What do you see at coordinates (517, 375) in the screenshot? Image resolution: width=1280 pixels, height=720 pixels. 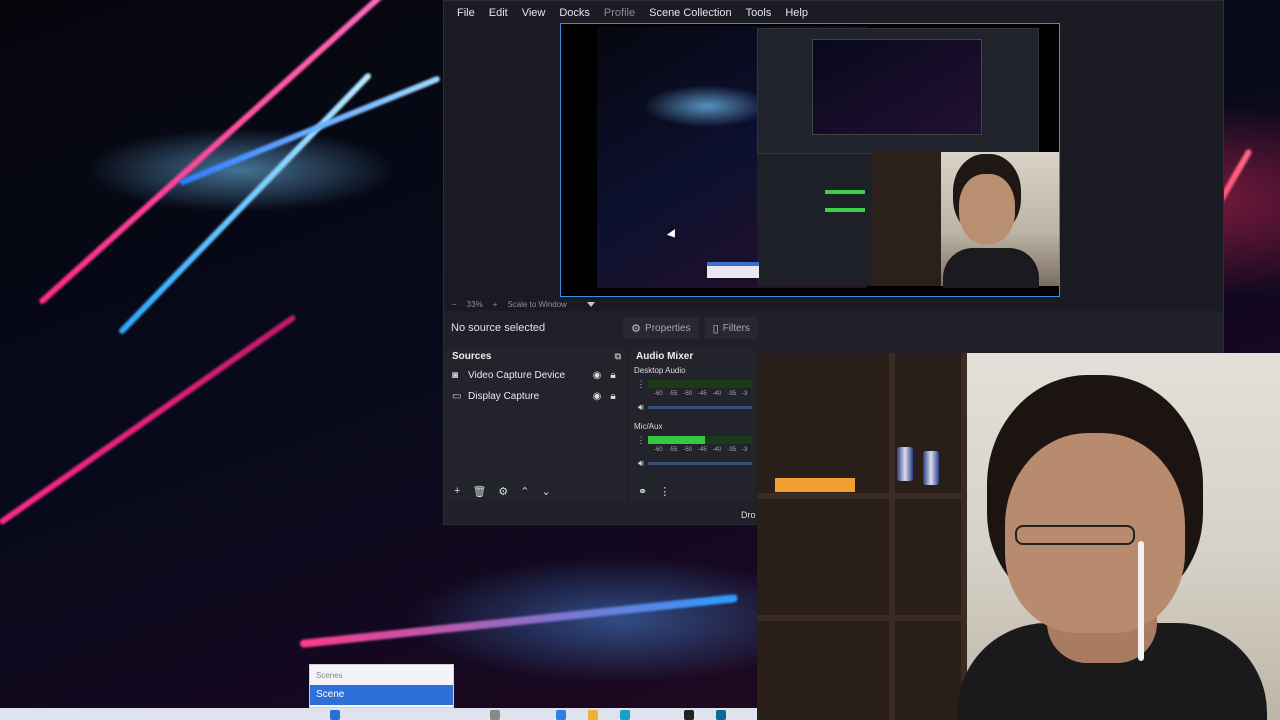 I see `source-label: Video Capture Device` at bounding box center [517, 375].